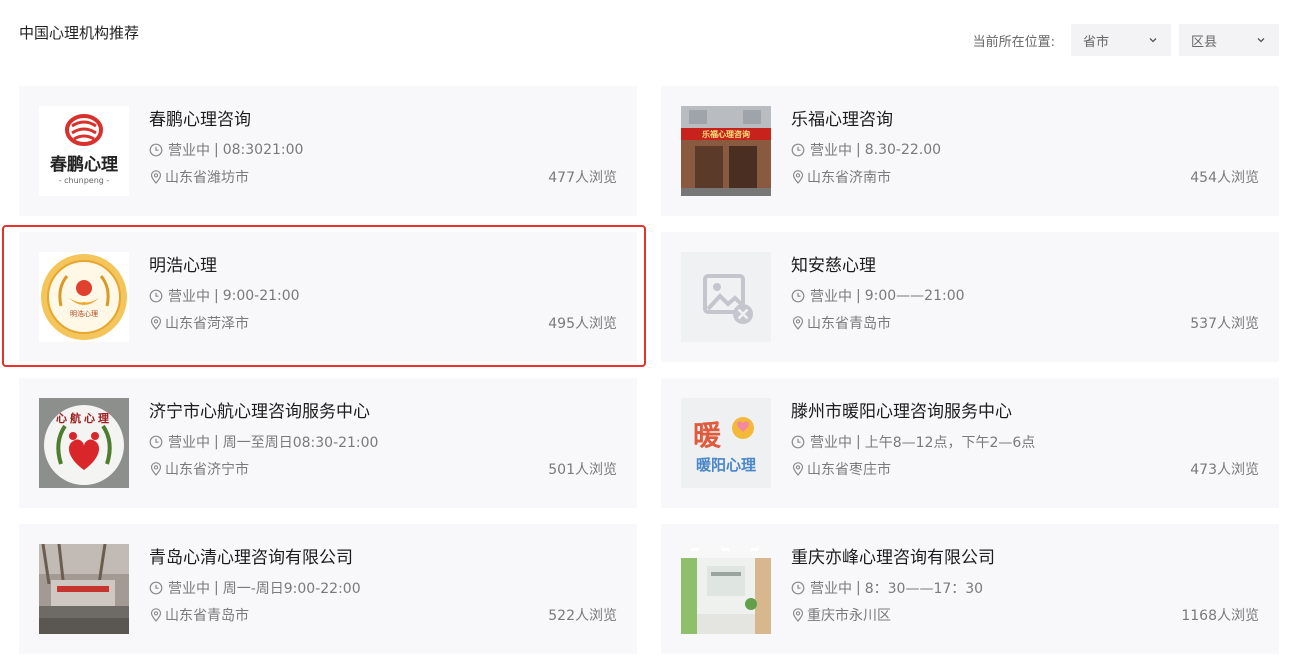  I want to click on institution-hours: 营业中 | 8：30——17：30, so click(887, 588).